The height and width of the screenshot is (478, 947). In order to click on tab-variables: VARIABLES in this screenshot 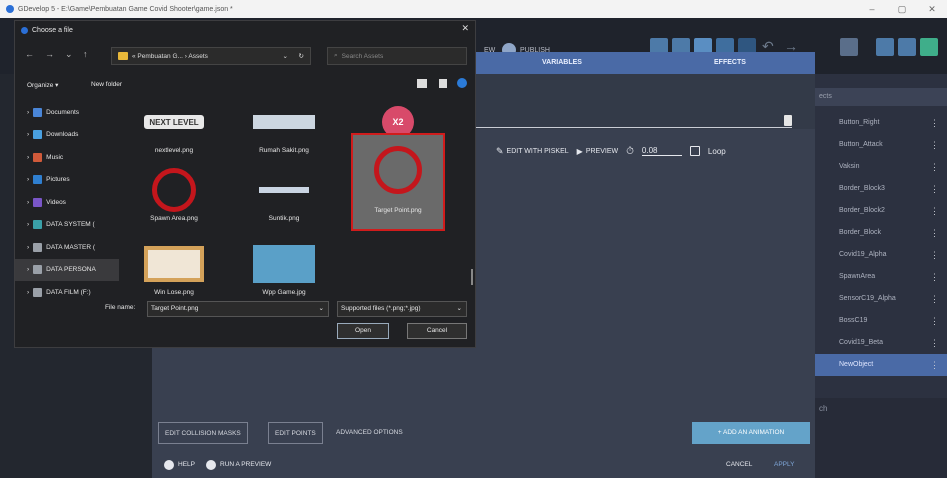, I will do `click(562, 63)`.